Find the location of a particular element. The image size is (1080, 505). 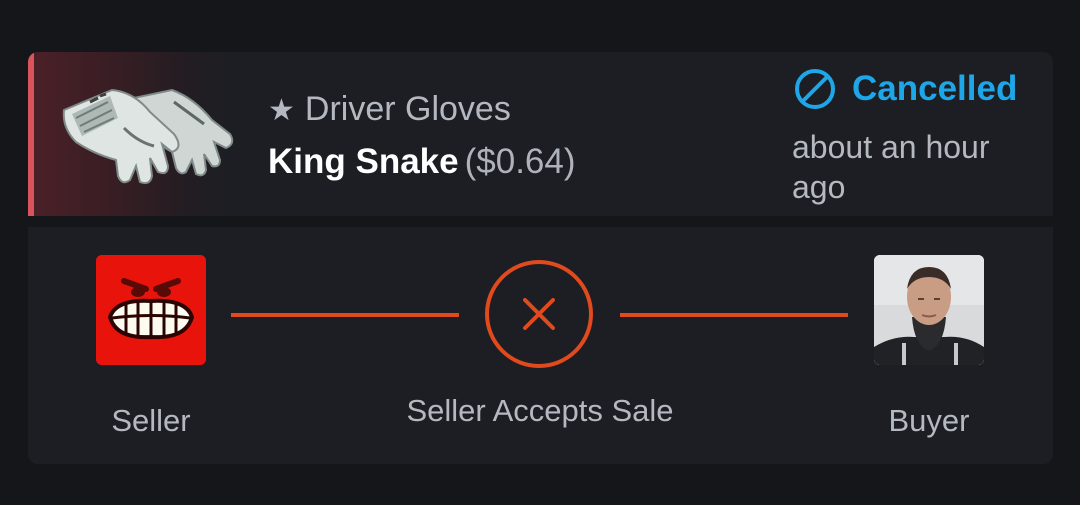

angry-face-avatar-icon is located at coordinates (151, 310).